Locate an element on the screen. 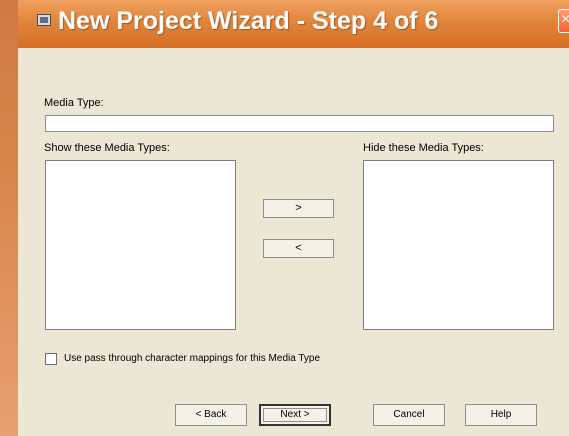  move-to-hide-button: > is located at coordinates (298, 208).